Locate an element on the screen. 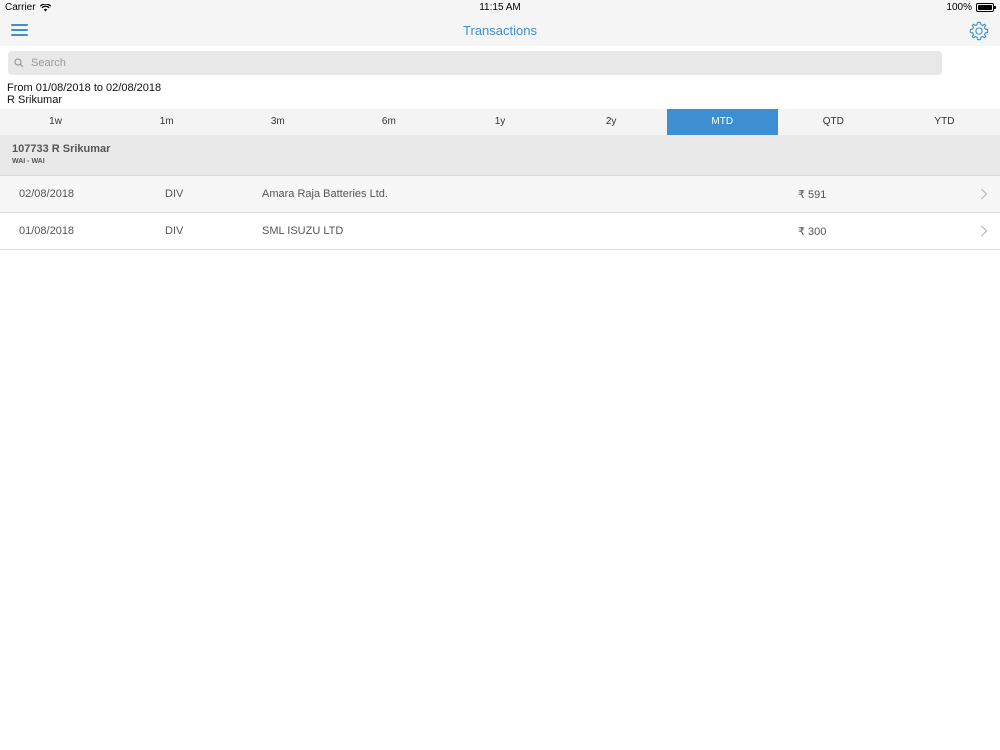  account-name: 107733 R Srikumar is located at coordinates (61, 149).